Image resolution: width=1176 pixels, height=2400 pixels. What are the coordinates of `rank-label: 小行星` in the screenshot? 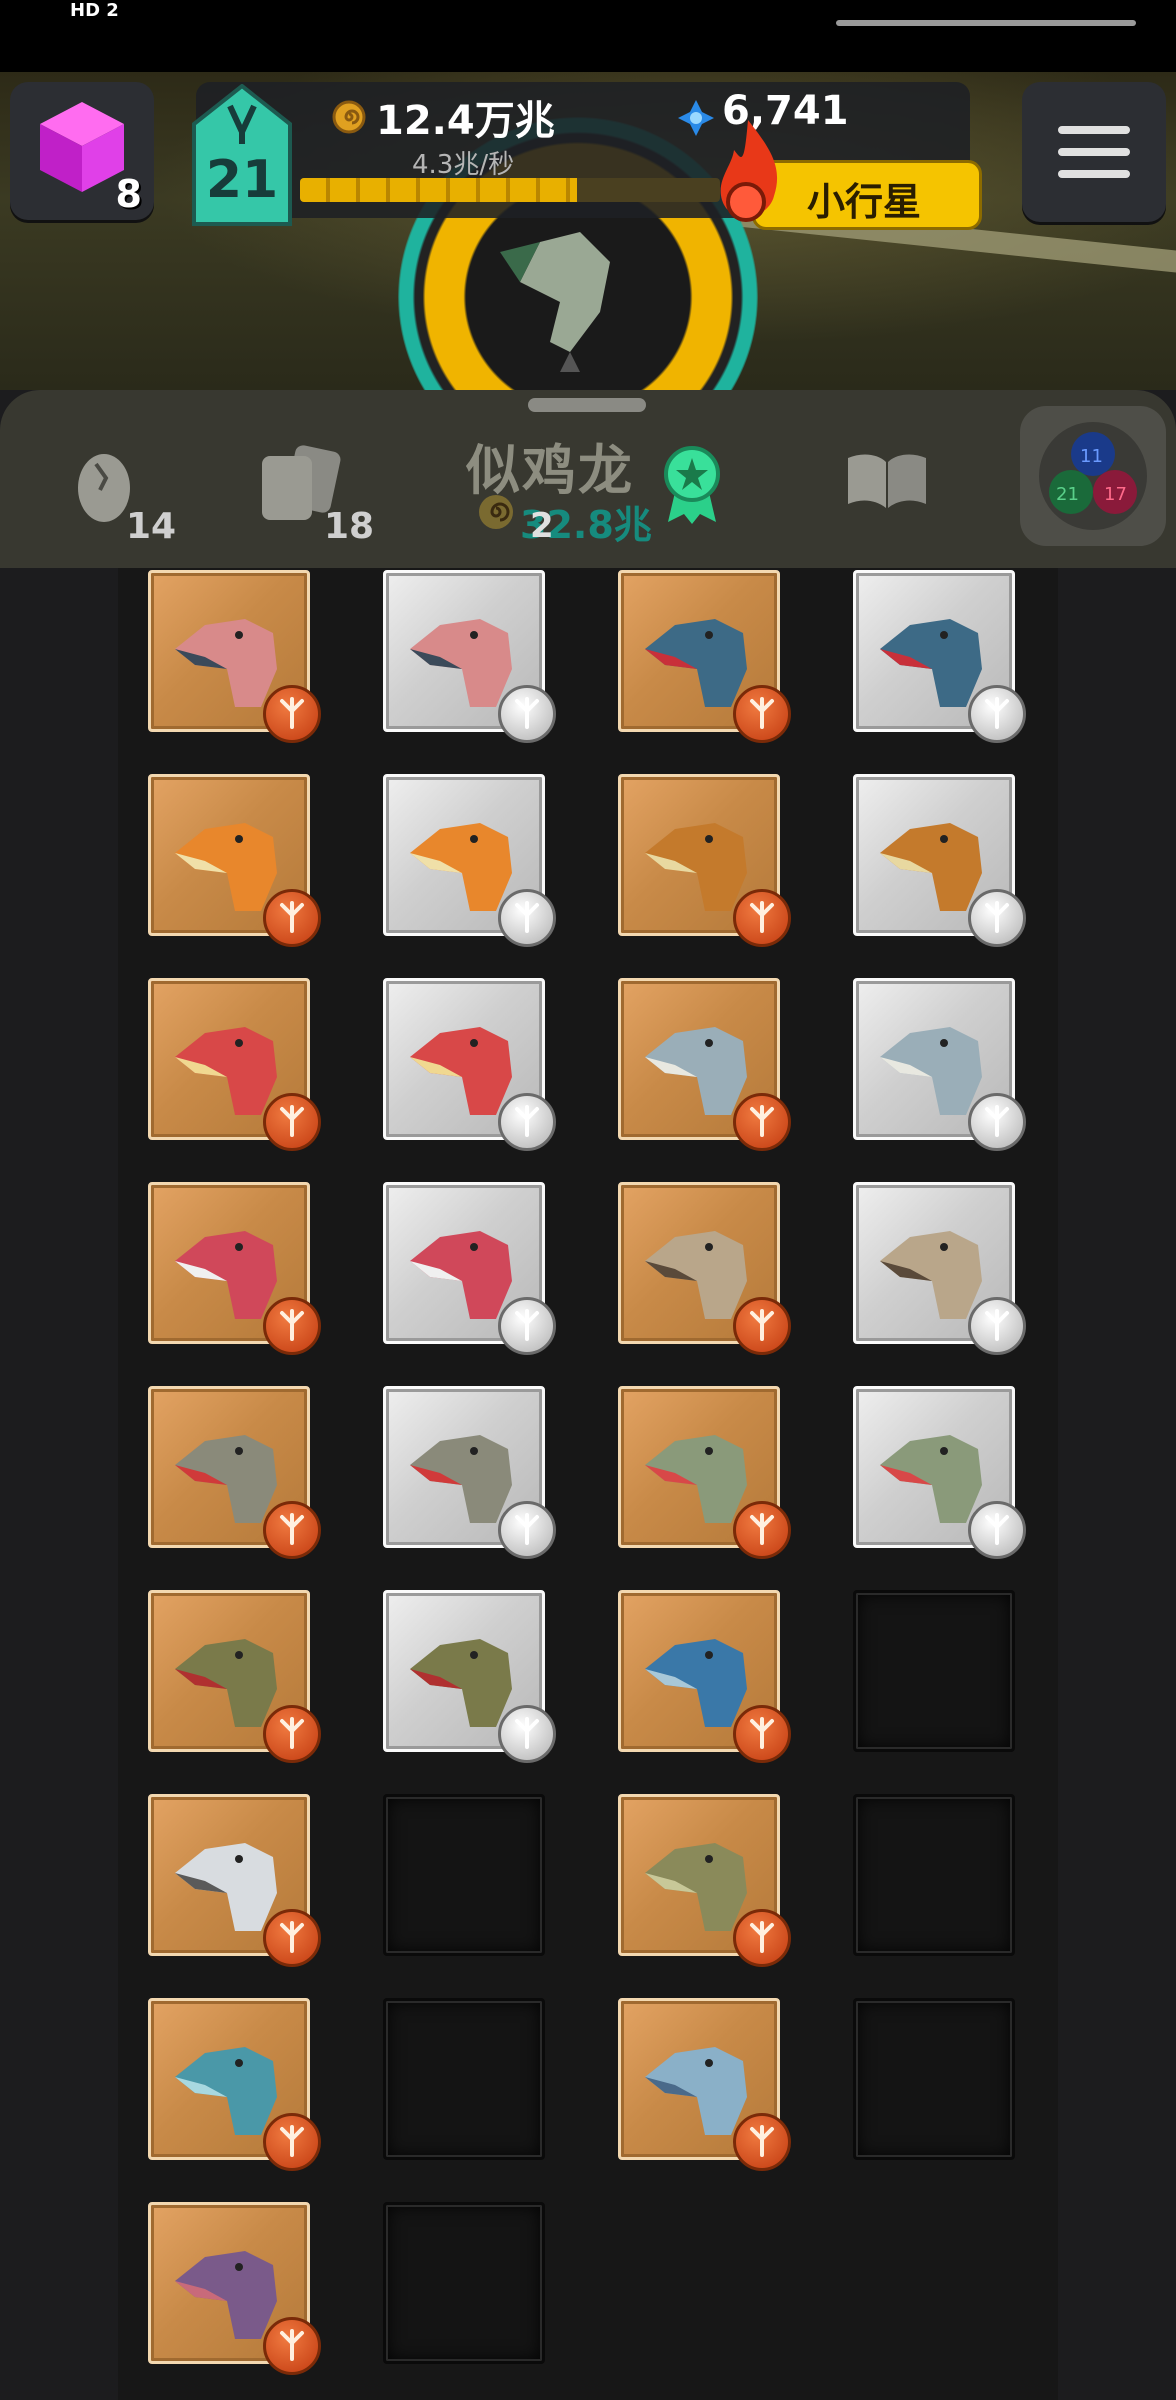 It's located at (864, 202).